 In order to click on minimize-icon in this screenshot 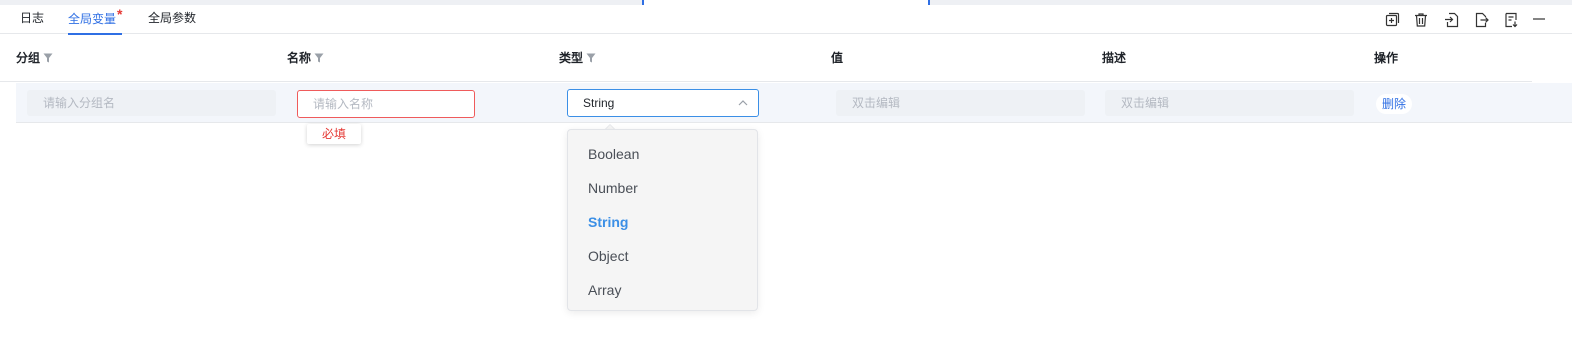, I will do `click(1539, 19)`.